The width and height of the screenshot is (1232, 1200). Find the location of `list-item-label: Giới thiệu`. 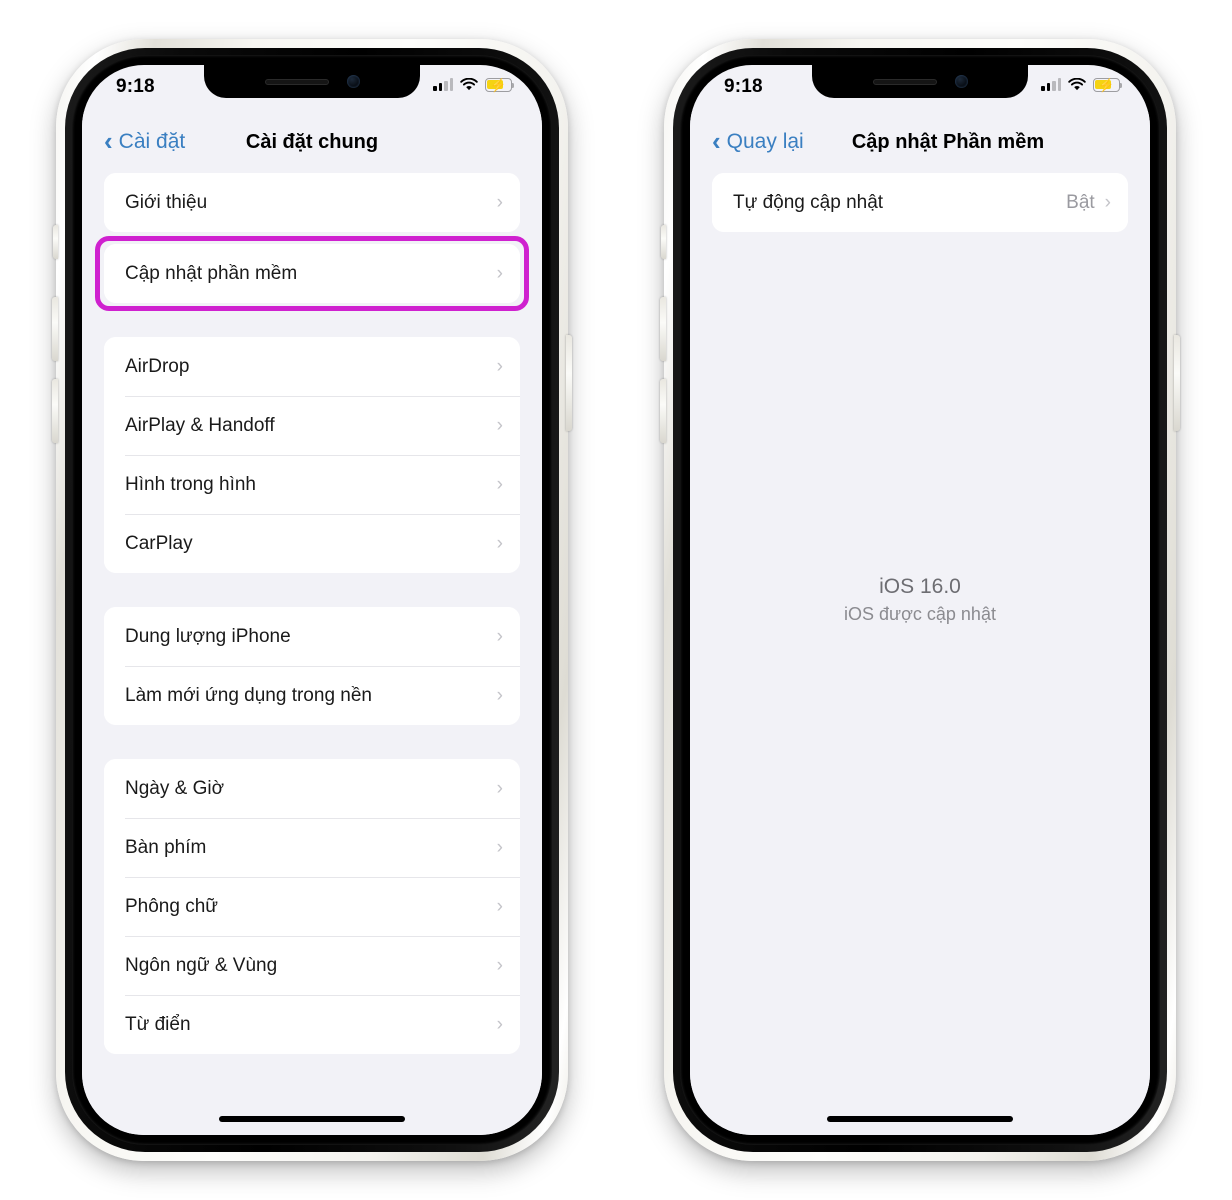

list-item-label: Giới thiệu is located at coordinates (166, 202).